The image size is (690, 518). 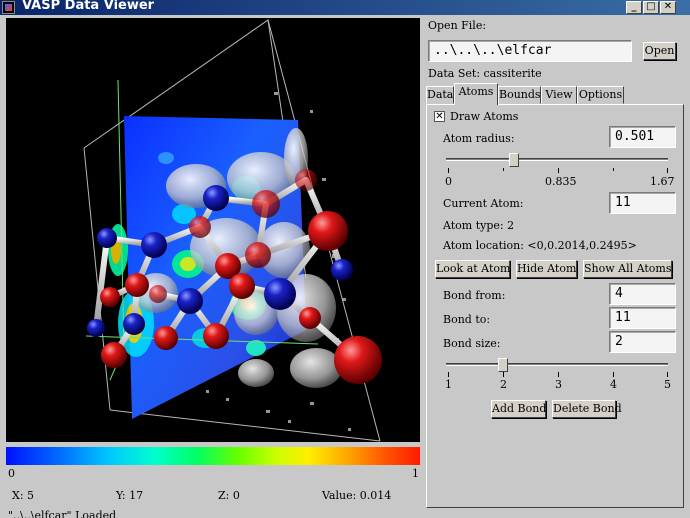 What do you see at coordinates (519, 95) in the screenshot?
I see `tab-bounds: Bounds` at bounding box center [519, 95].